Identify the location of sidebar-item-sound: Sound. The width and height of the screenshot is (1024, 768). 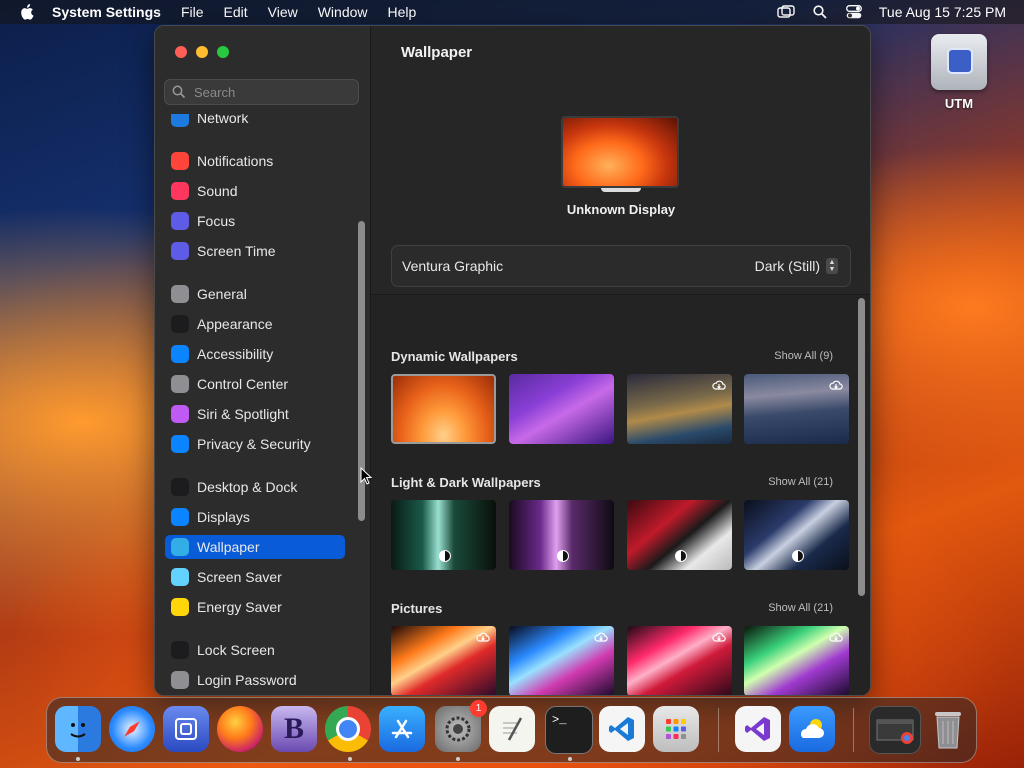
(255, 191).